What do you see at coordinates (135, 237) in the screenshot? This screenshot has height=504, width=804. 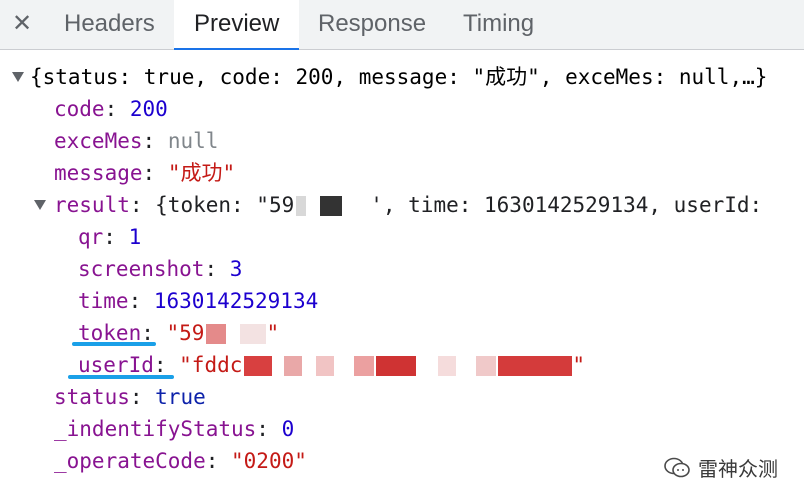 I see `value-qr: 1` at bounding box center [135, 237].